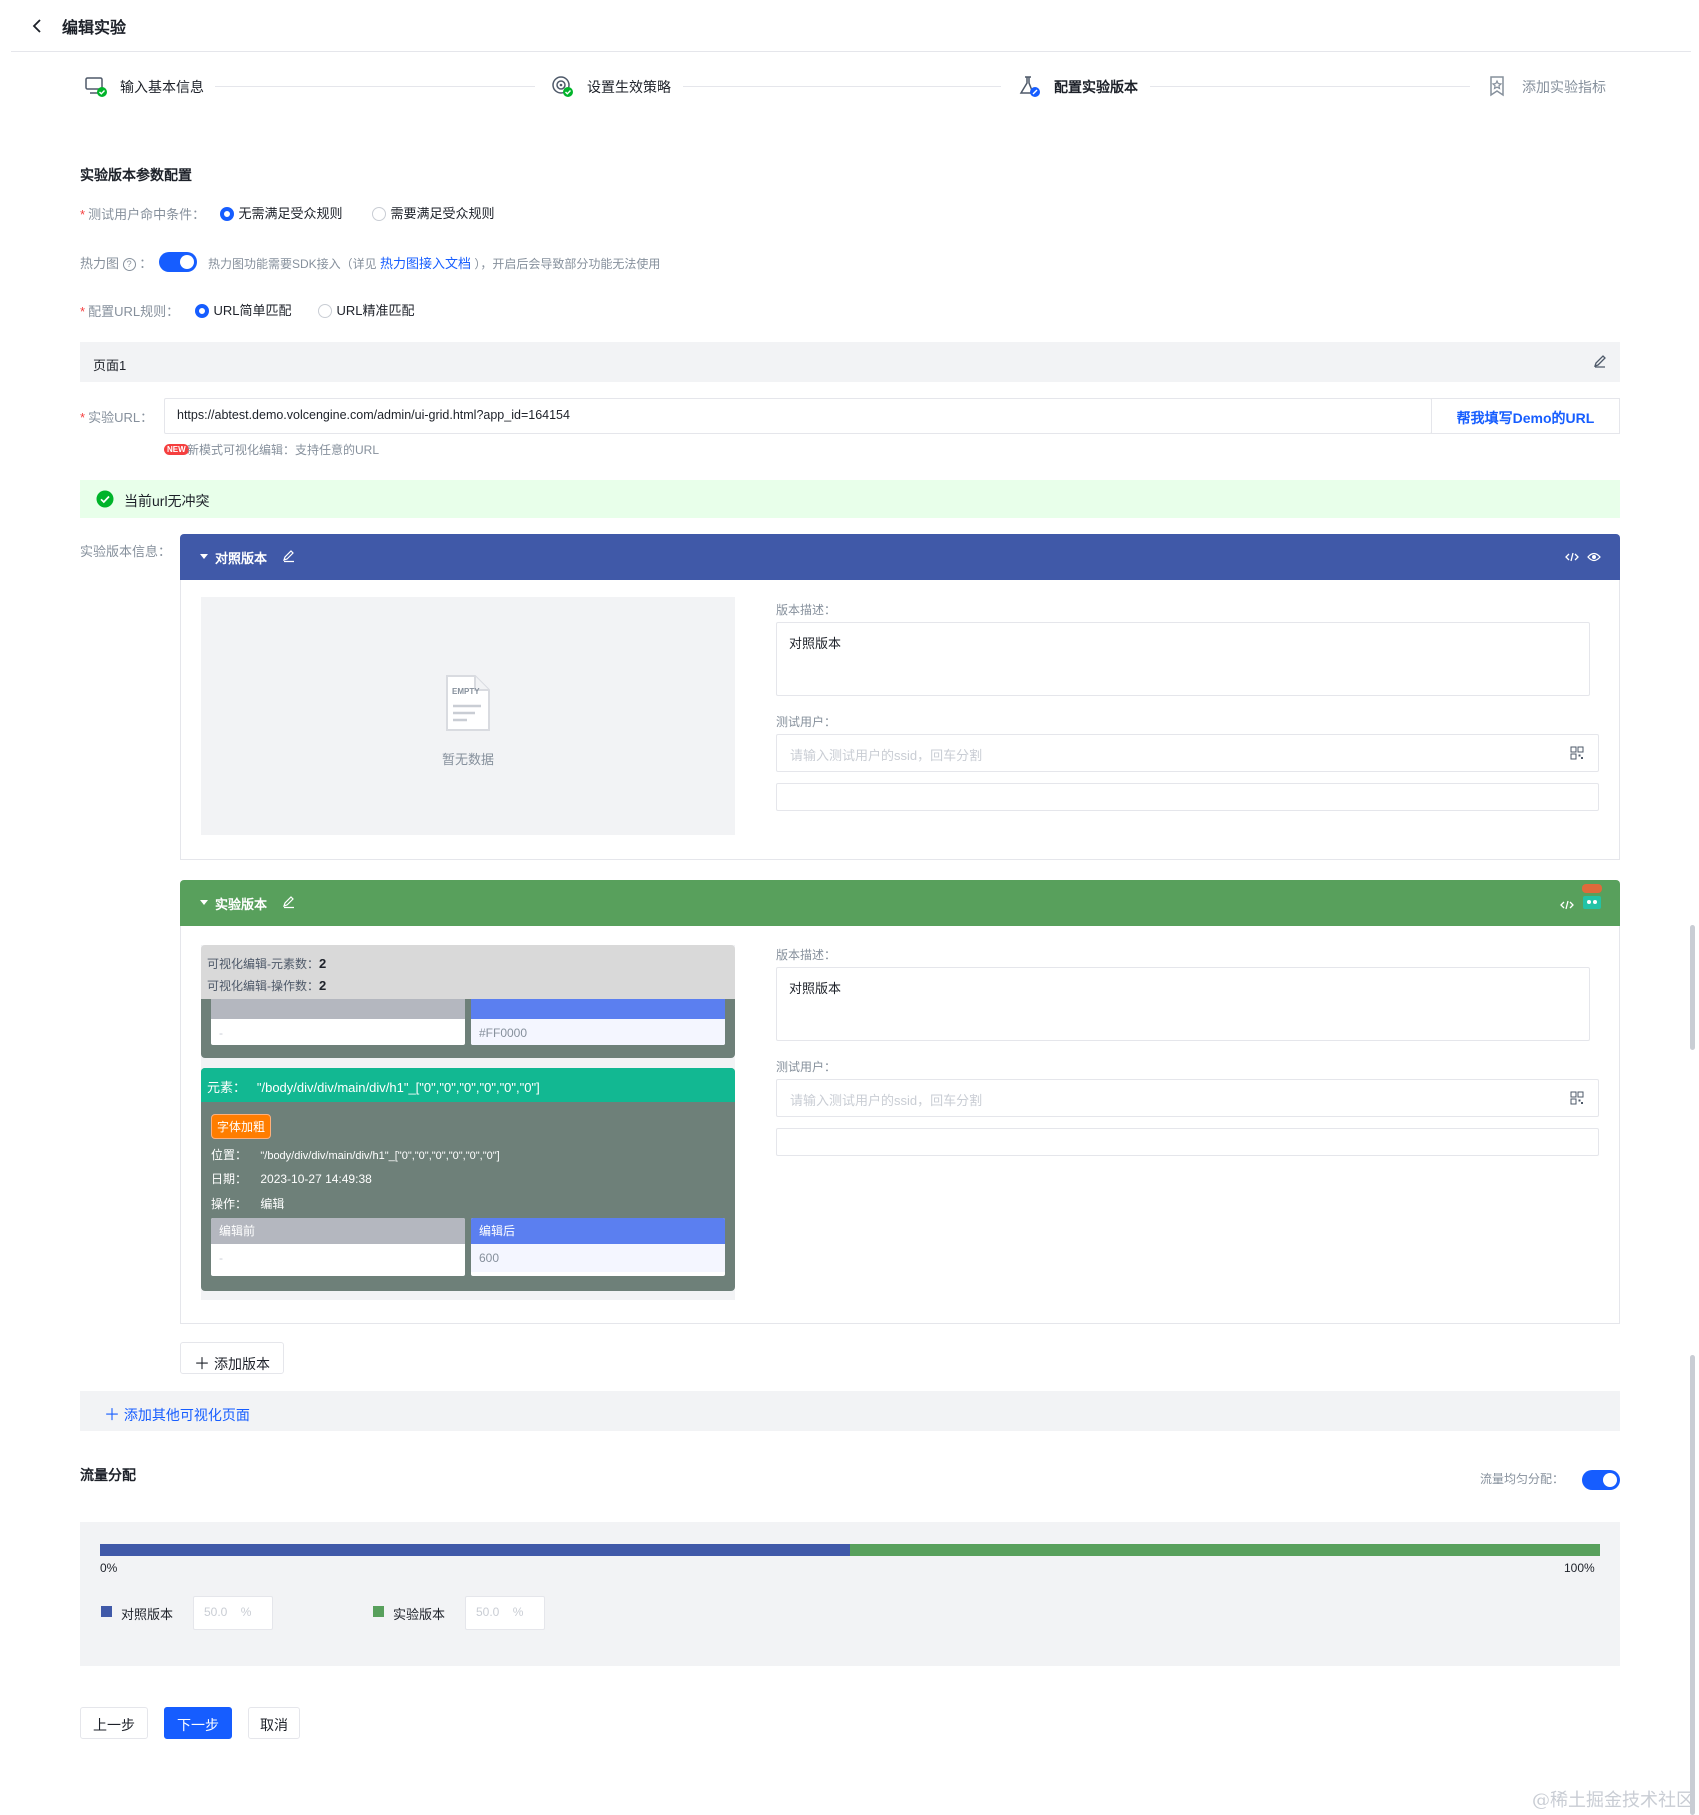 Image resolution: width=1699 pixels, height=1815 pixels. Describe the element at coordinates (1613, 1800) in the screenshot. I see `watermark: @稀土掘金技术社区` at that location.